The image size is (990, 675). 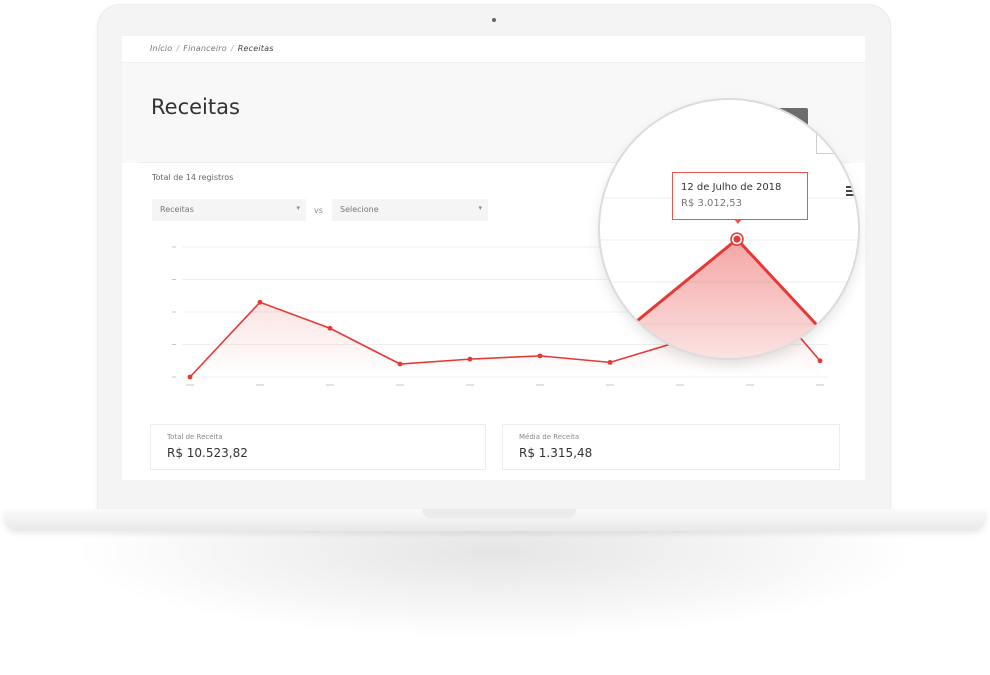 I want to click on summary-average-card: Média de Receita R$ 1.315,48, so click(x=671, y=447).